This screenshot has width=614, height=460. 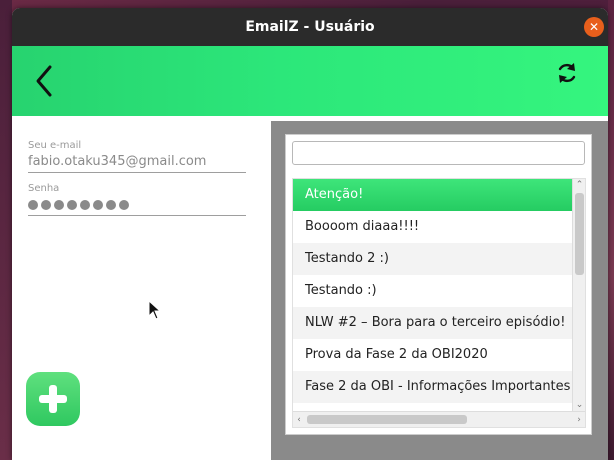 I want to click on window-title: EmailZ - Usuário, so click(x=310, y=27).